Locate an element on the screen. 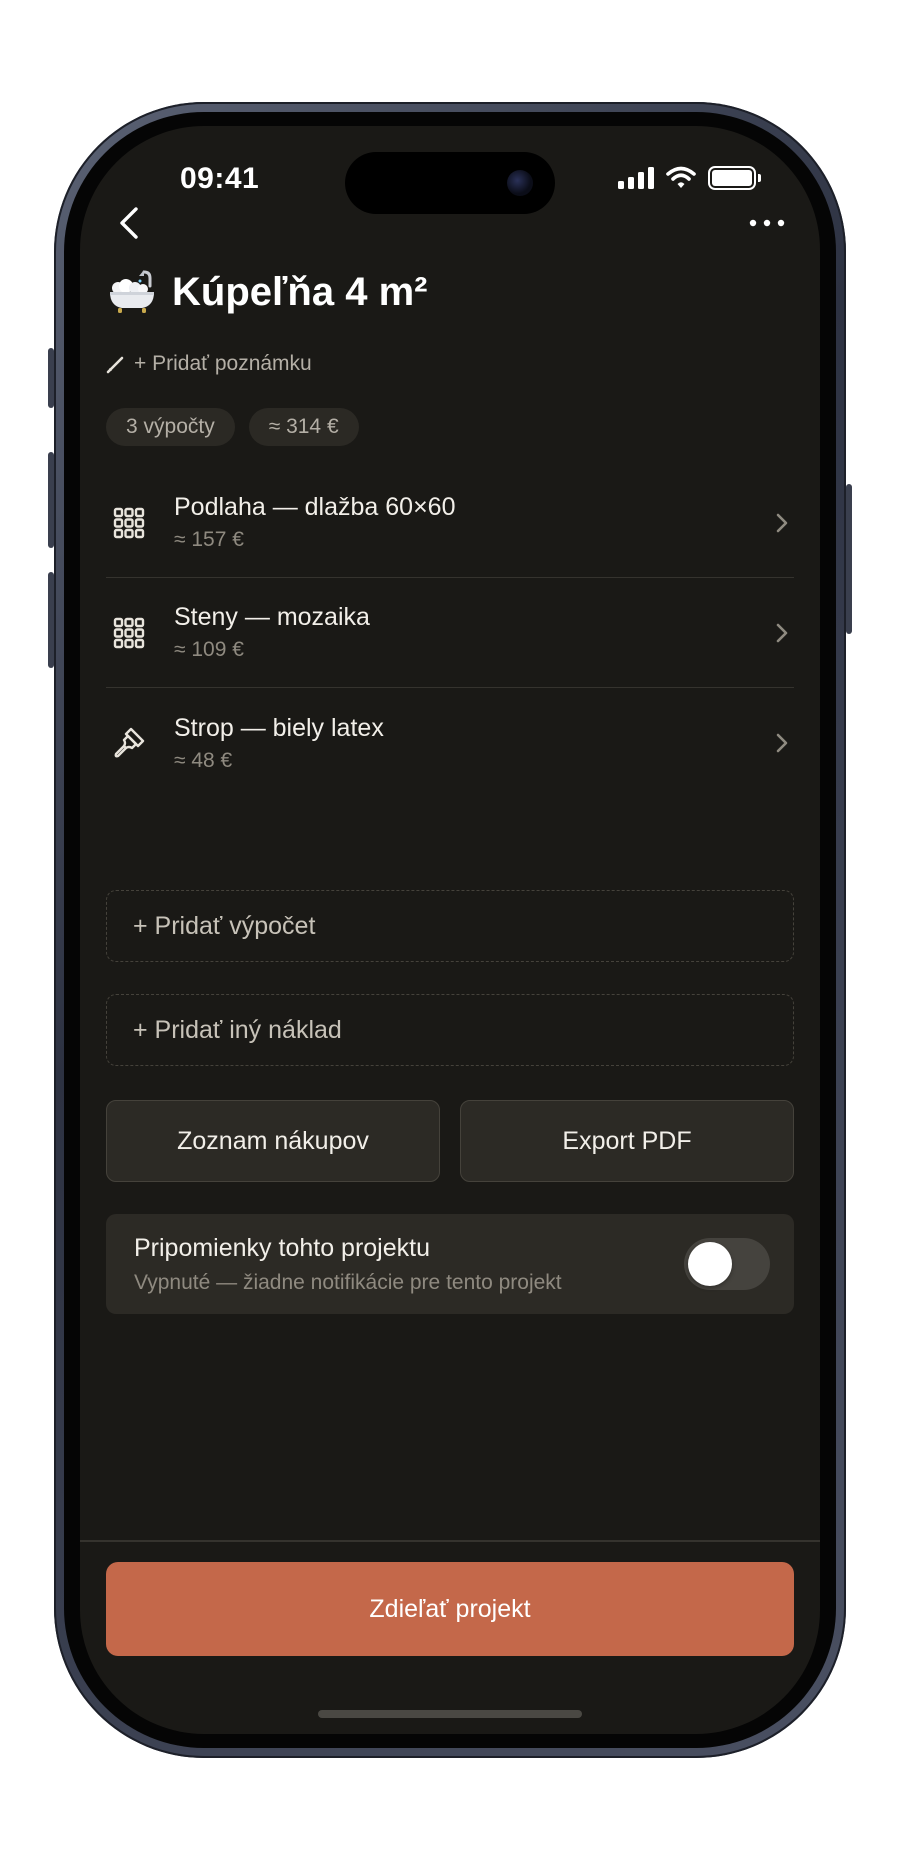 The image size is (900, 1860). add-note-label: + Pridať poznámku is located at coordinates (223, 363).